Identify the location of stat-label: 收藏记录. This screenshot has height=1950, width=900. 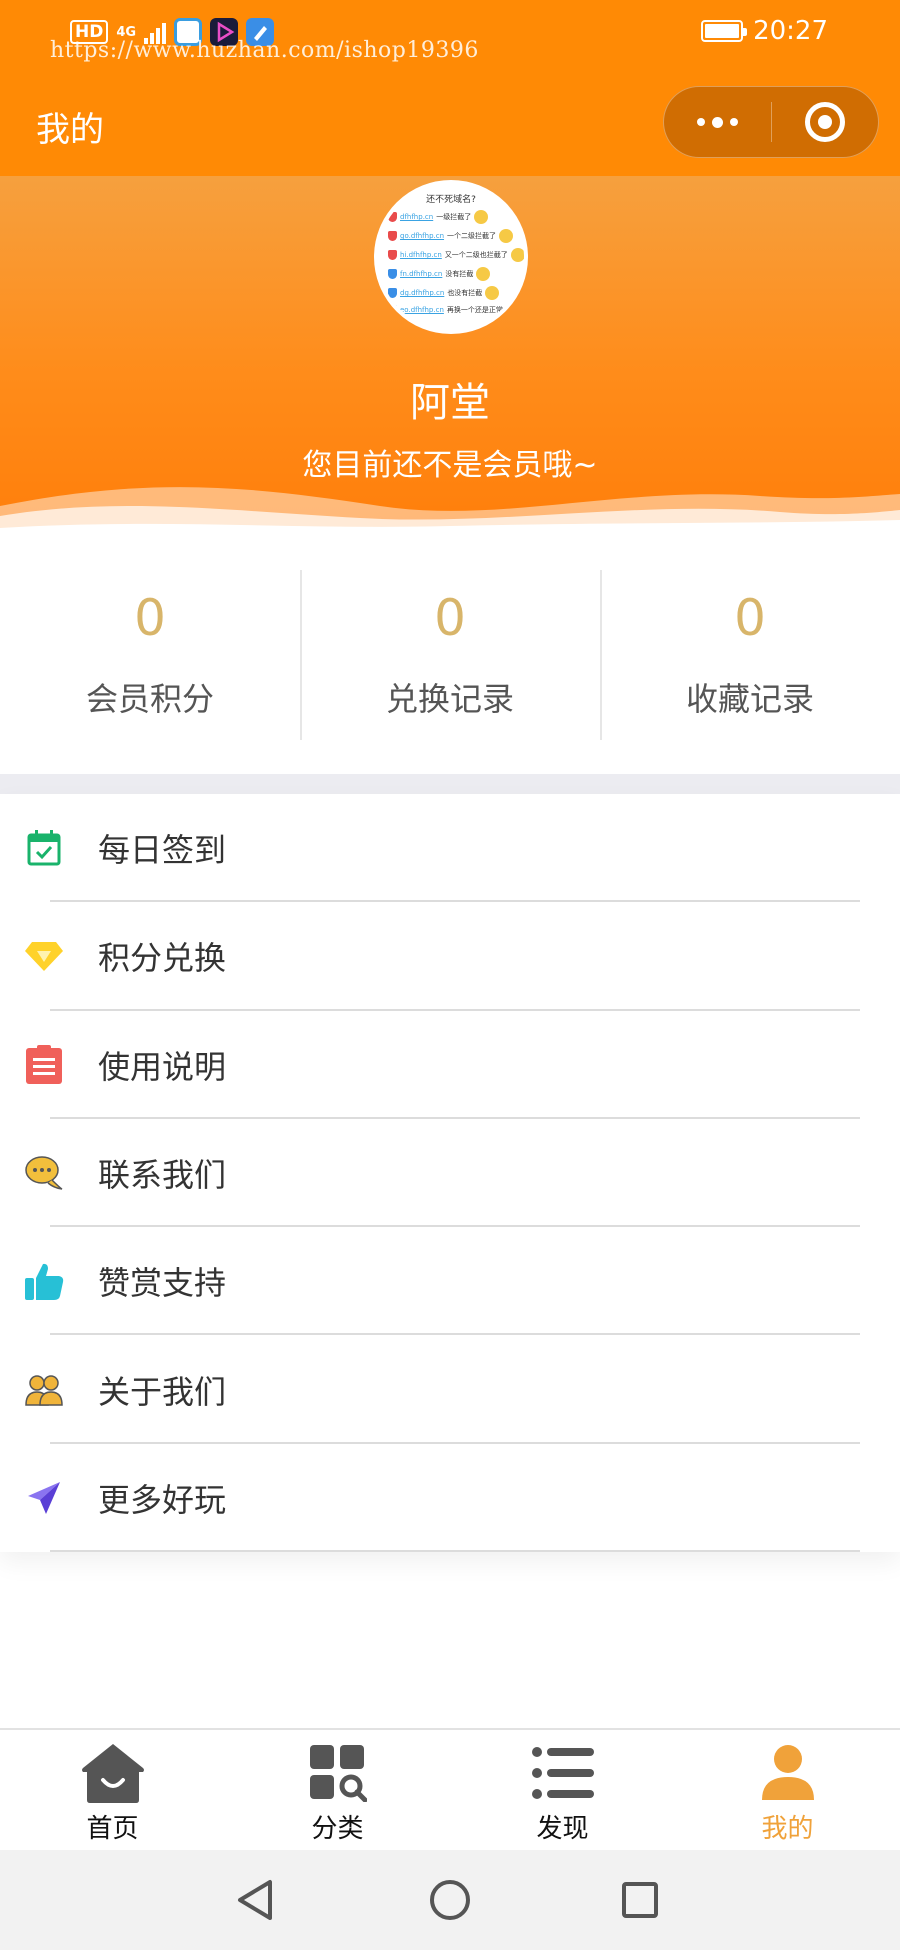
(749, 699).